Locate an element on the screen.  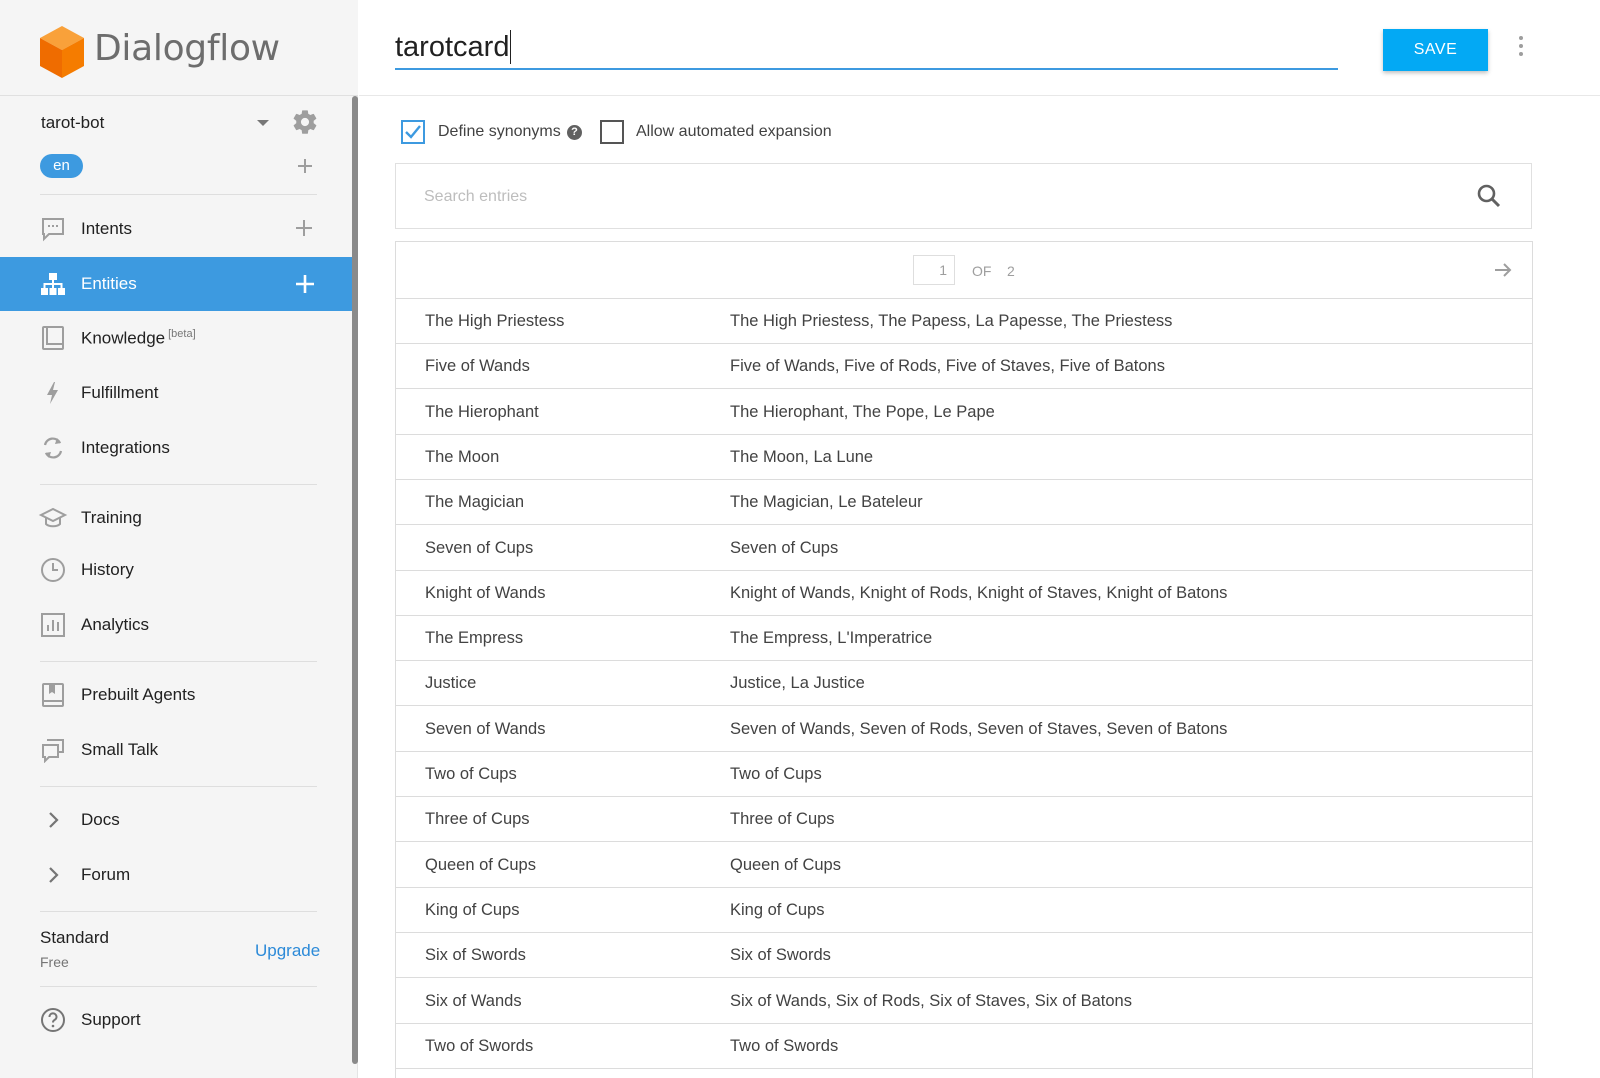
plan-tier: Free is located at coordinates (54, 962).